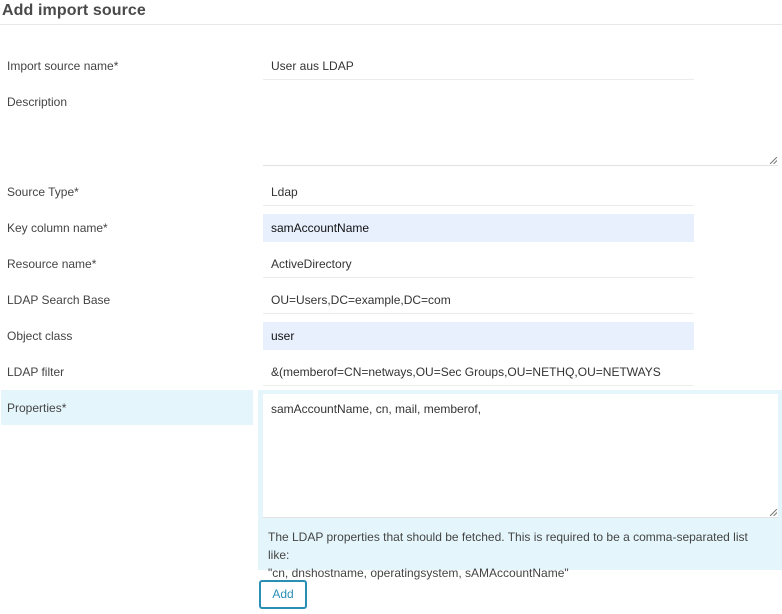 The height and width of the screenshot is (614, 782). What do you see at coordinates (478, 66) in the screenshot?
I see `import-source-name-input: User aus LDAP` at bounding box center [478, 66].